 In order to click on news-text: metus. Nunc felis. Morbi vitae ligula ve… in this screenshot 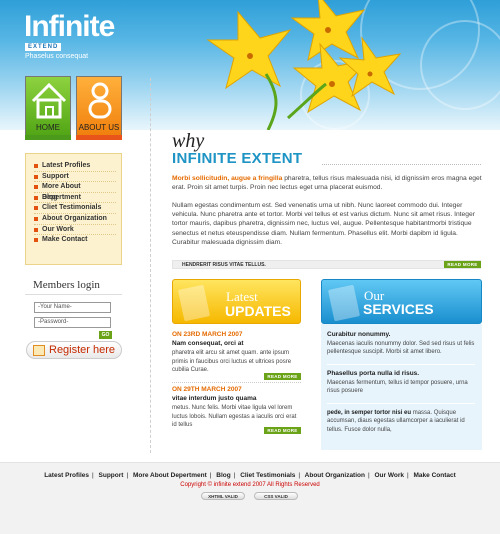, I will do `click(234, 417)`.